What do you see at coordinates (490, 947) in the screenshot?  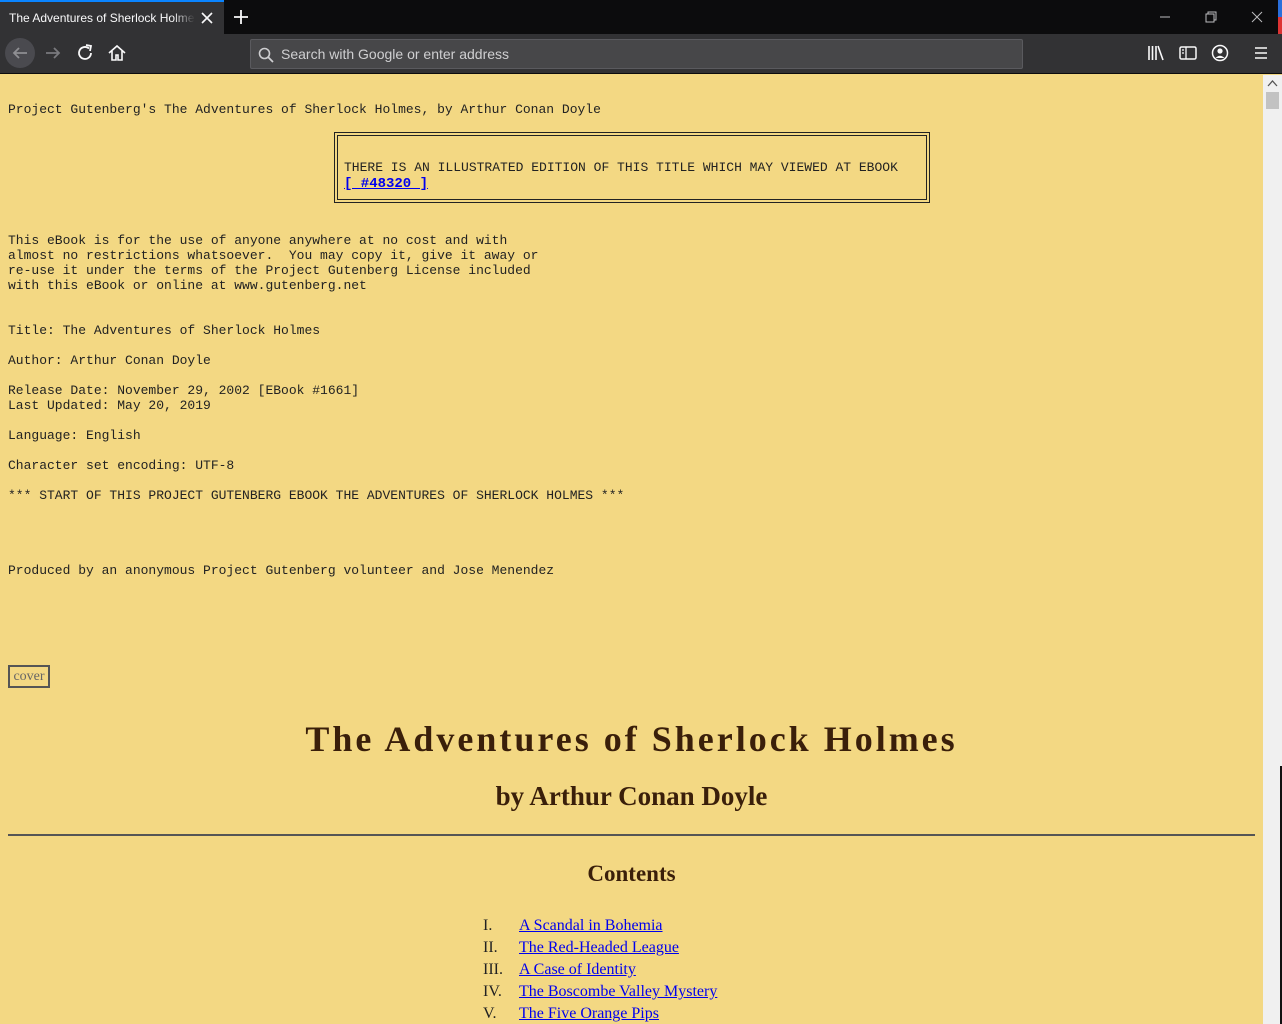 I see `toc-number: II.` at bounding box center [490, 947].